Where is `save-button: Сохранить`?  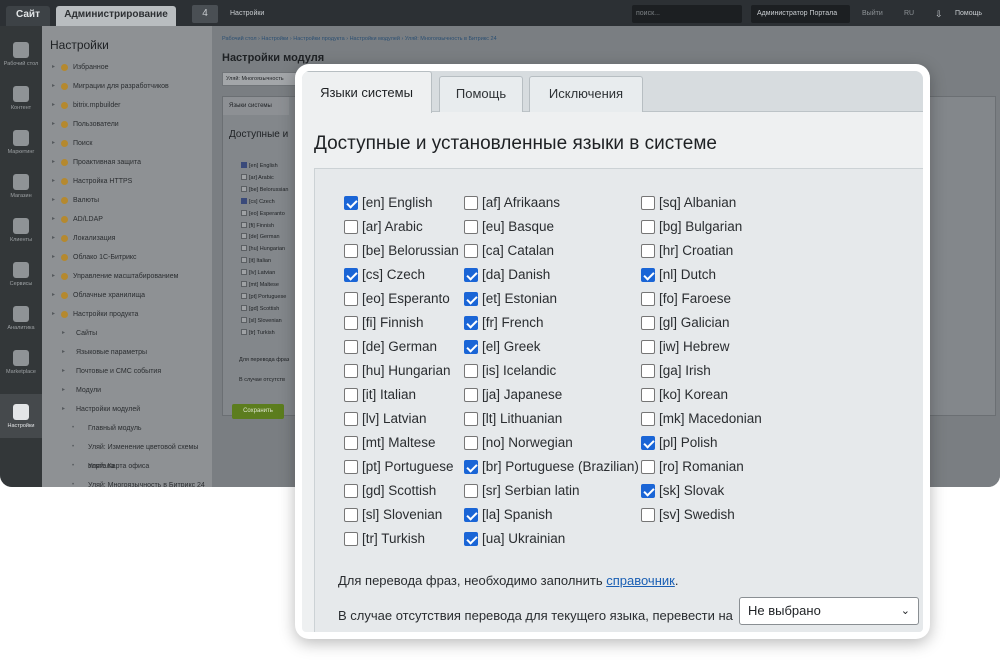
save-button: Сохранить is located at coordinates (258, 411).